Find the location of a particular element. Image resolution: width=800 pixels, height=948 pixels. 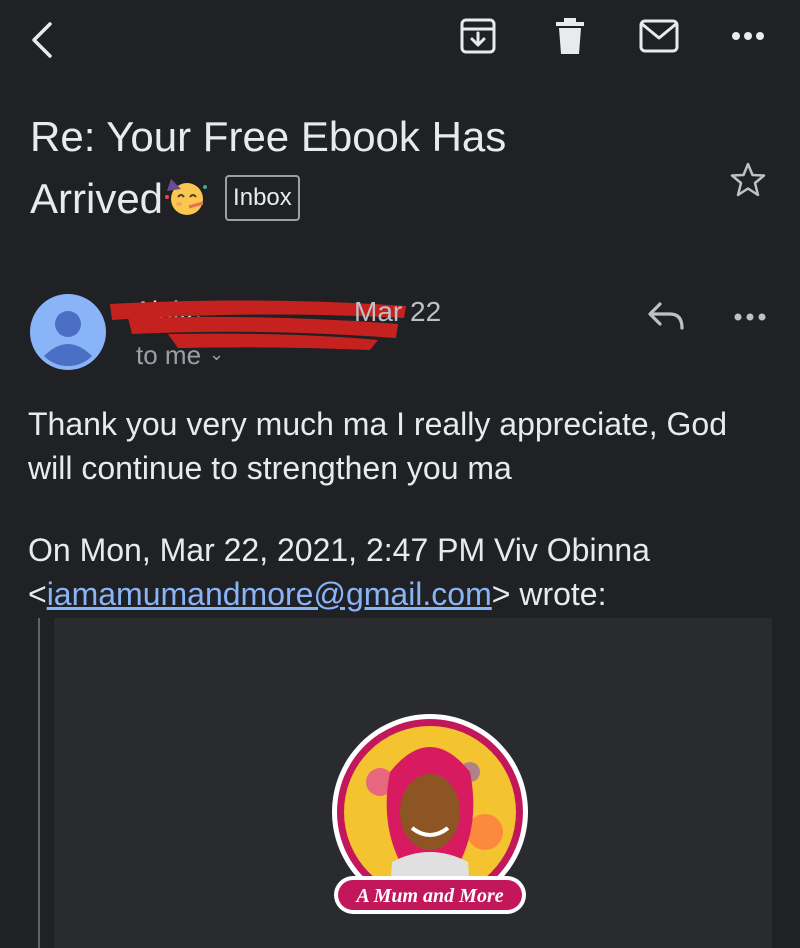

reply-button is located at coordinates (666, 317).